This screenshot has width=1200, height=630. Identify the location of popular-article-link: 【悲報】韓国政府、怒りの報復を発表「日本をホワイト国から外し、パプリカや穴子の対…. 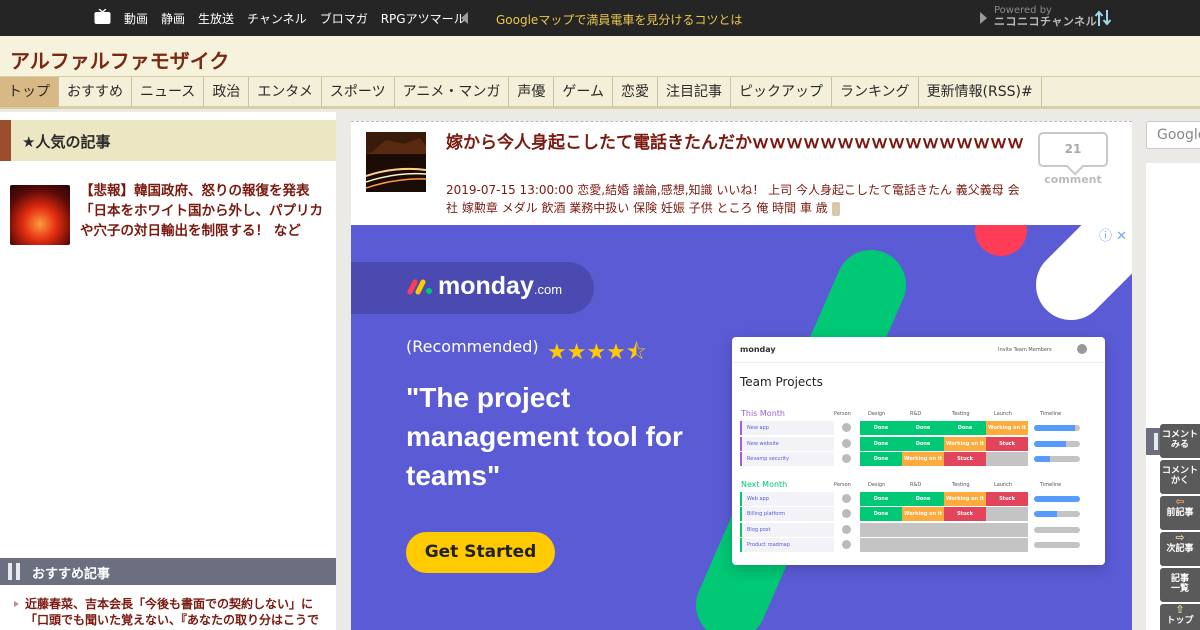
(206, 211).